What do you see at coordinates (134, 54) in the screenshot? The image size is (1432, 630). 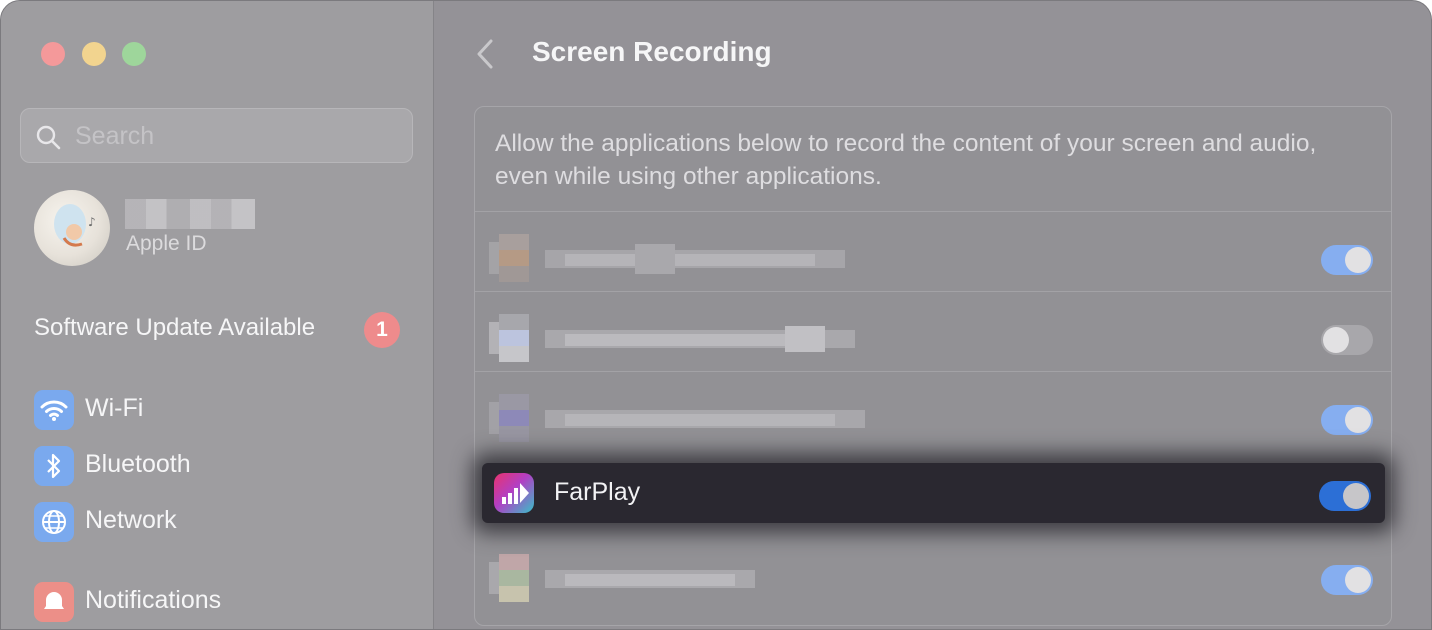 I see `zoom-window-button` at bounding box center [134, 54].